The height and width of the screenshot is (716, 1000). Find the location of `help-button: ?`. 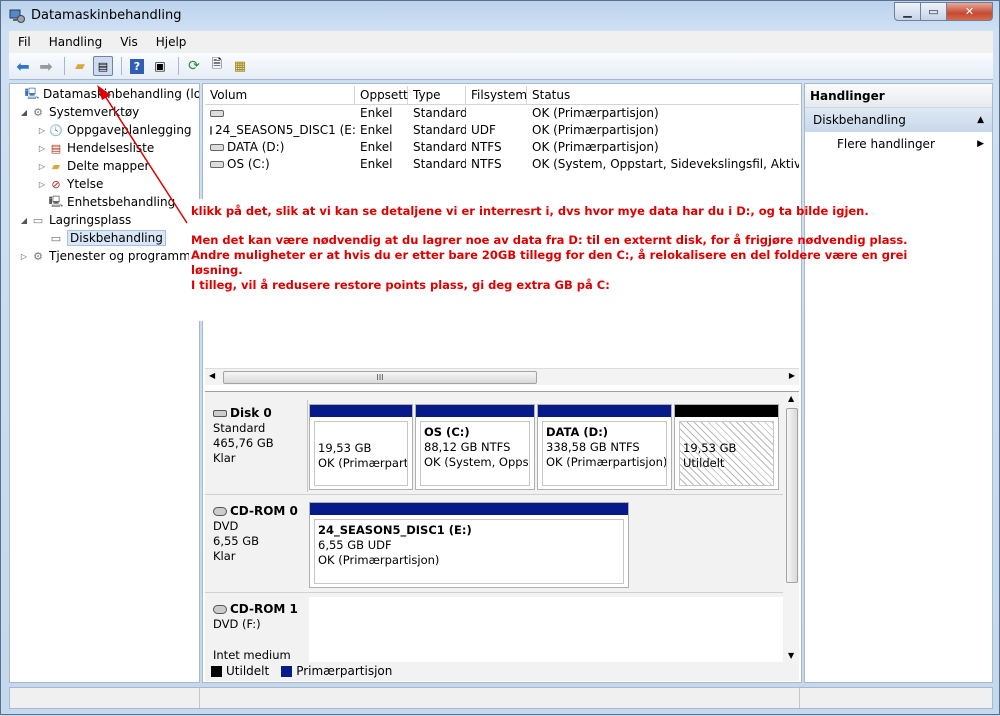

help-button: ? is located at coordinates (137, 66).